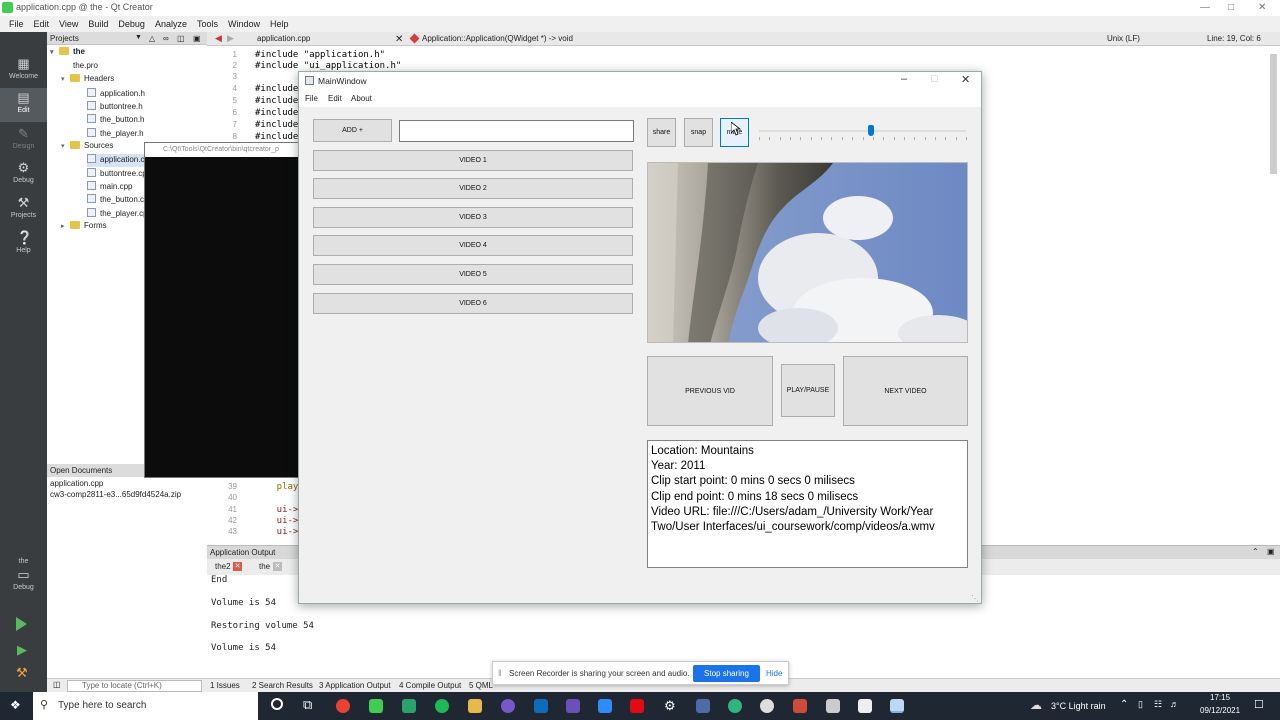 This screenshot has width=1280, height=720. I want to click on open-document-item: cw3-comp2811-e3...65d9fd4524a.zip, so click(115, 494).